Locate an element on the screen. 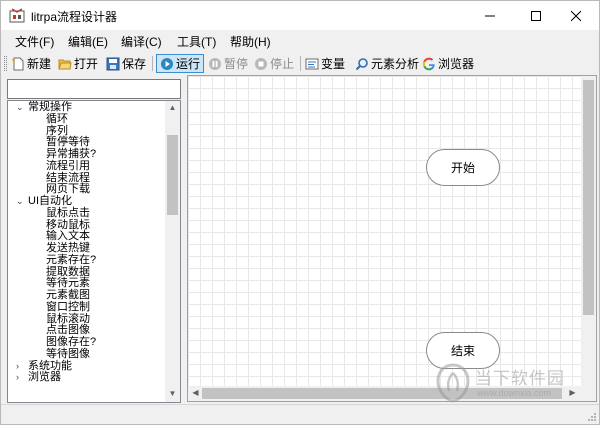 This screenshot has width=600, height=425. close-icon is located at coordinates (576, 15).